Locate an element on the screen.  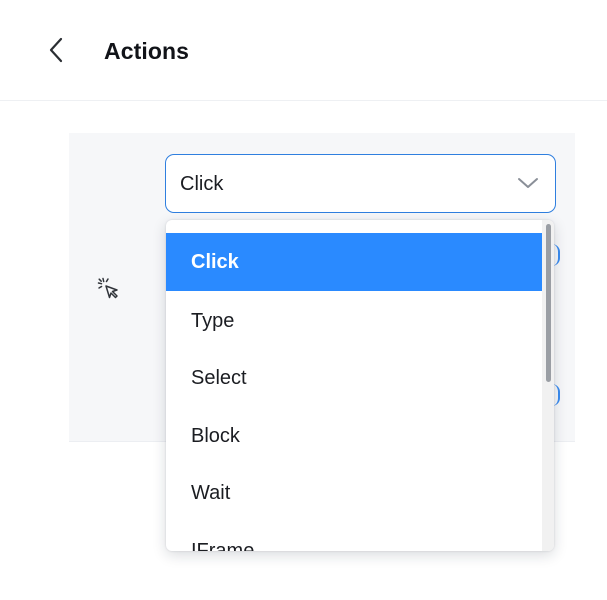
action-type-select: Click is located at coordinates (360, 183).